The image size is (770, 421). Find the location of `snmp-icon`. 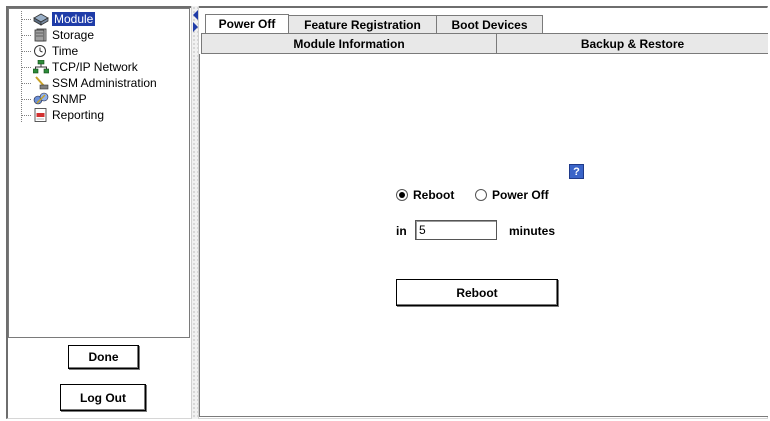

snmp-icon is located at coordinates (41, 99).